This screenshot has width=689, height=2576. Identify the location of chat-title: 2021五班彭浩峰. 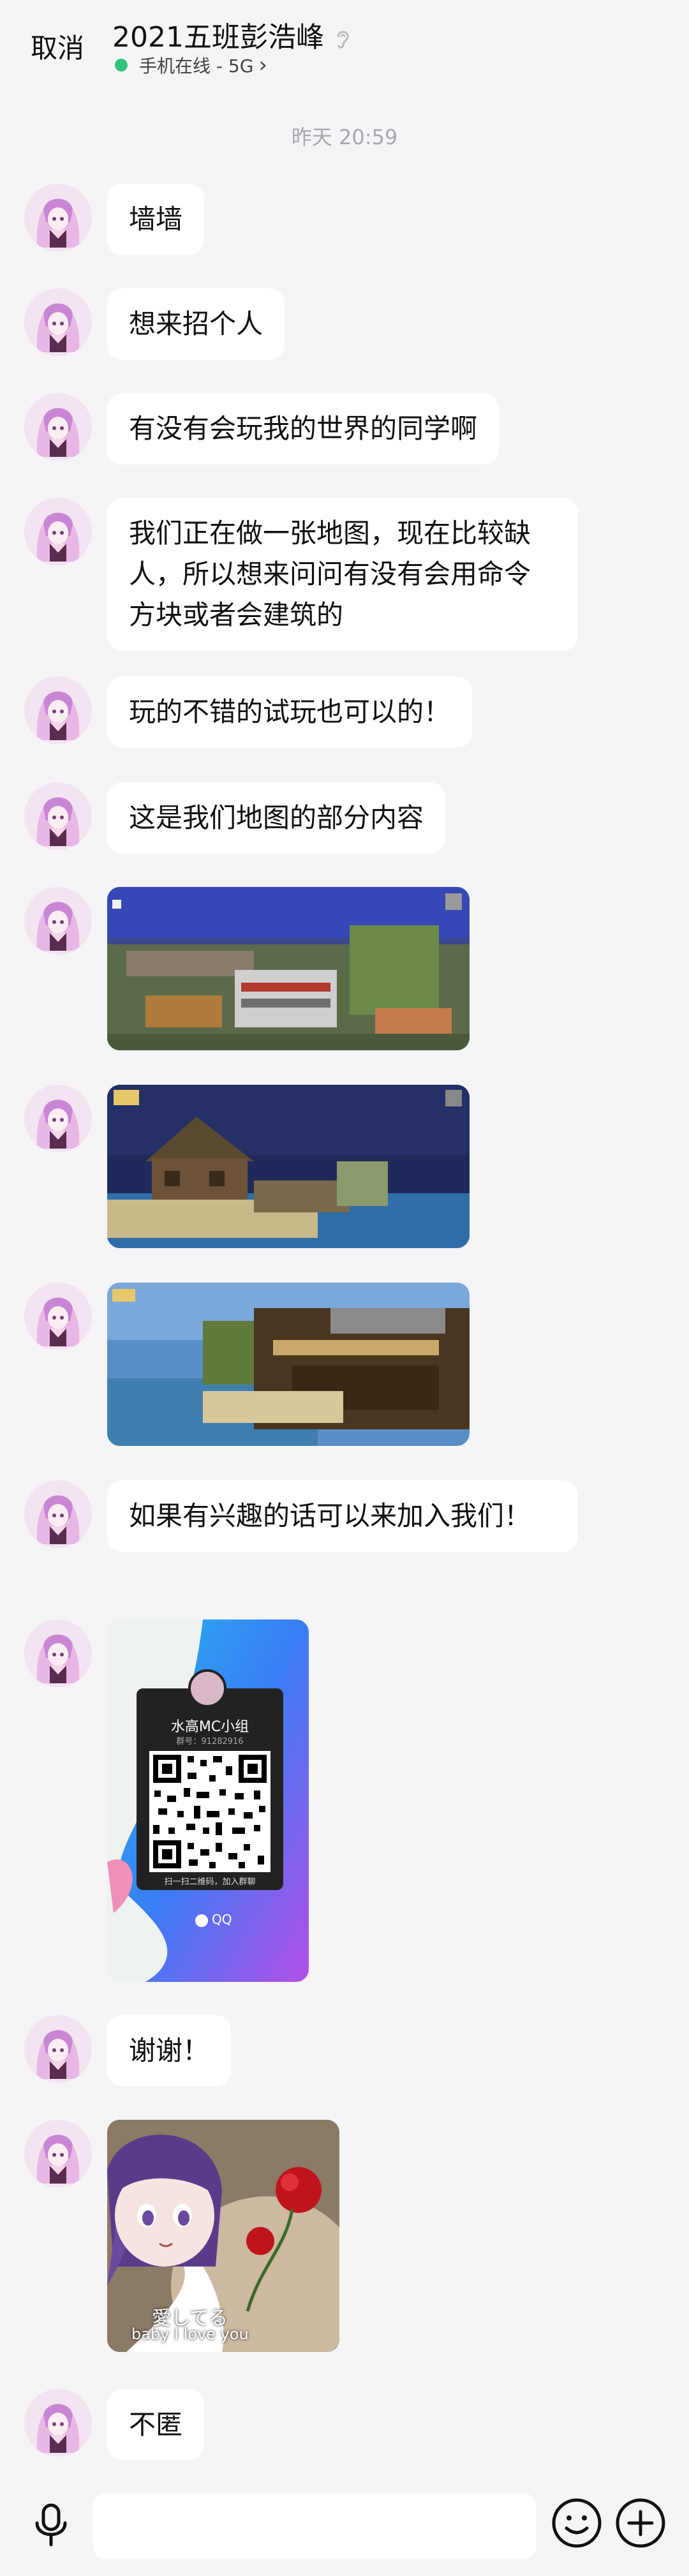
(232, 34).